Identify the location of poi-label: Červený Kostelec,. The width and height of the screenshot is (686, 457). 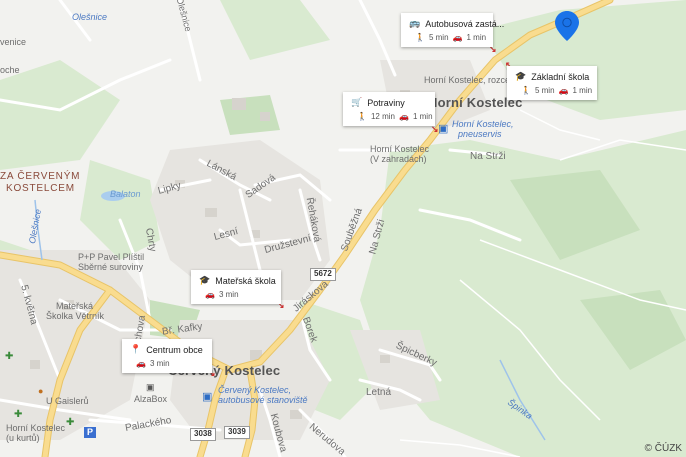
(255, 390).